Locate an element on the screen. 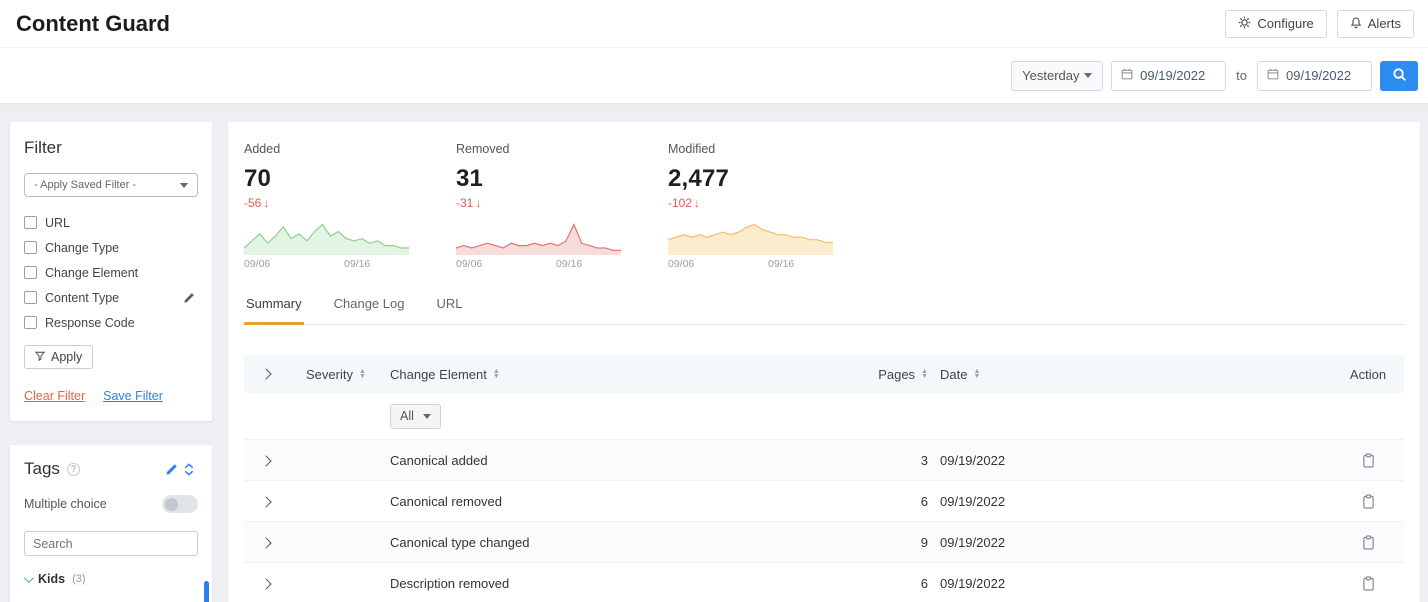  end-date-input is located at coordinates (1324, 75).